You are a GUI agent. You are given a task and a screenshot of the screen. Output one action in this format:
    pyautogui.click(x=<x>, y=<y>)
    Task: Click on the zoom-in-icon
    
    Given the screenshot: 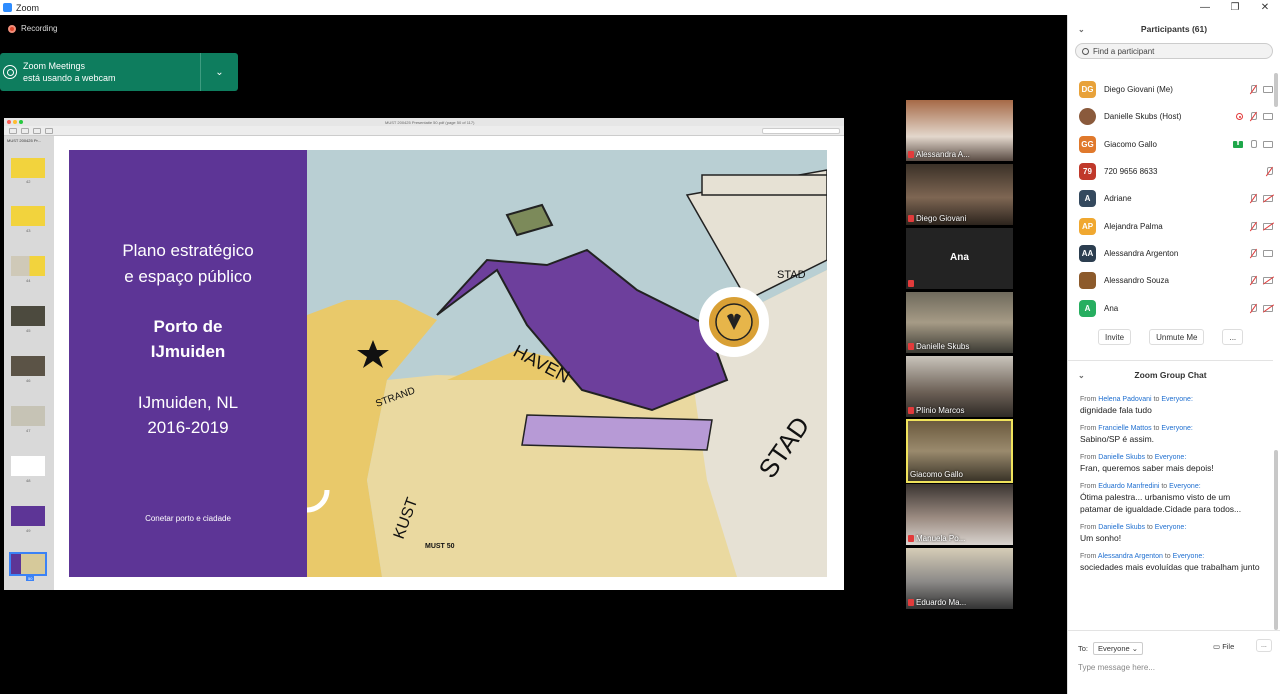 What is the action you would take?
    pyautogui.click(x=37, y=130)
    